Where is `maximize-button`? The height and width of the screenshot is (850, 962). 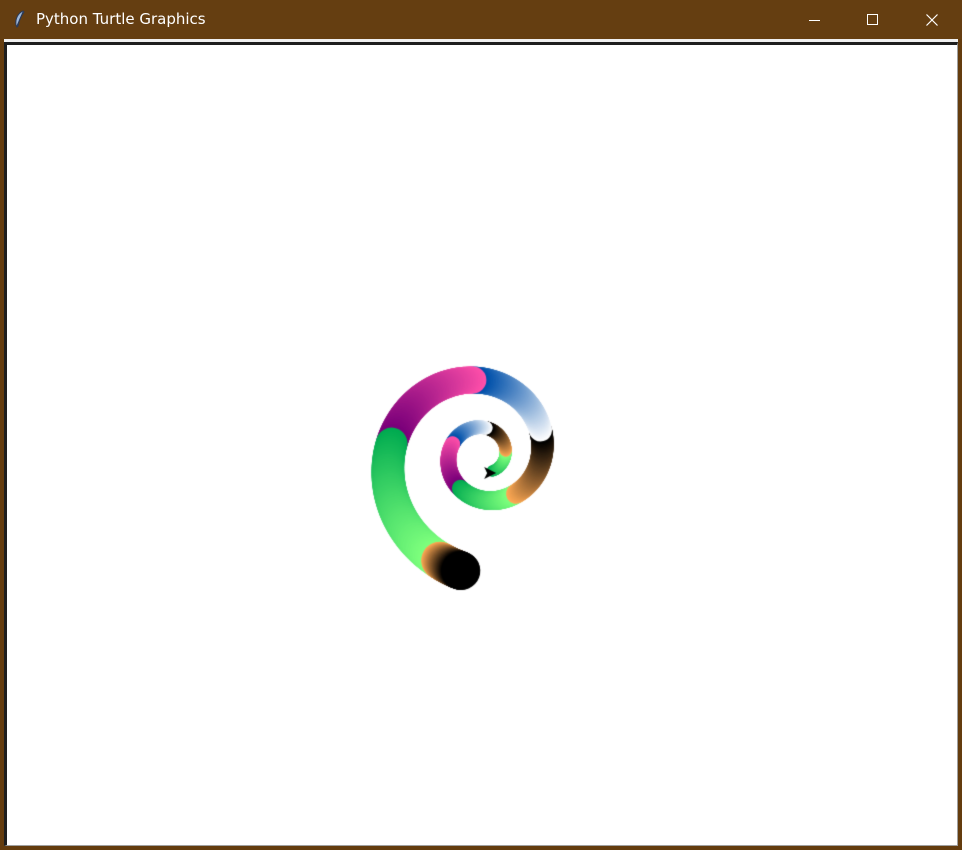
maximize-button is located at coordinates (873, 19).